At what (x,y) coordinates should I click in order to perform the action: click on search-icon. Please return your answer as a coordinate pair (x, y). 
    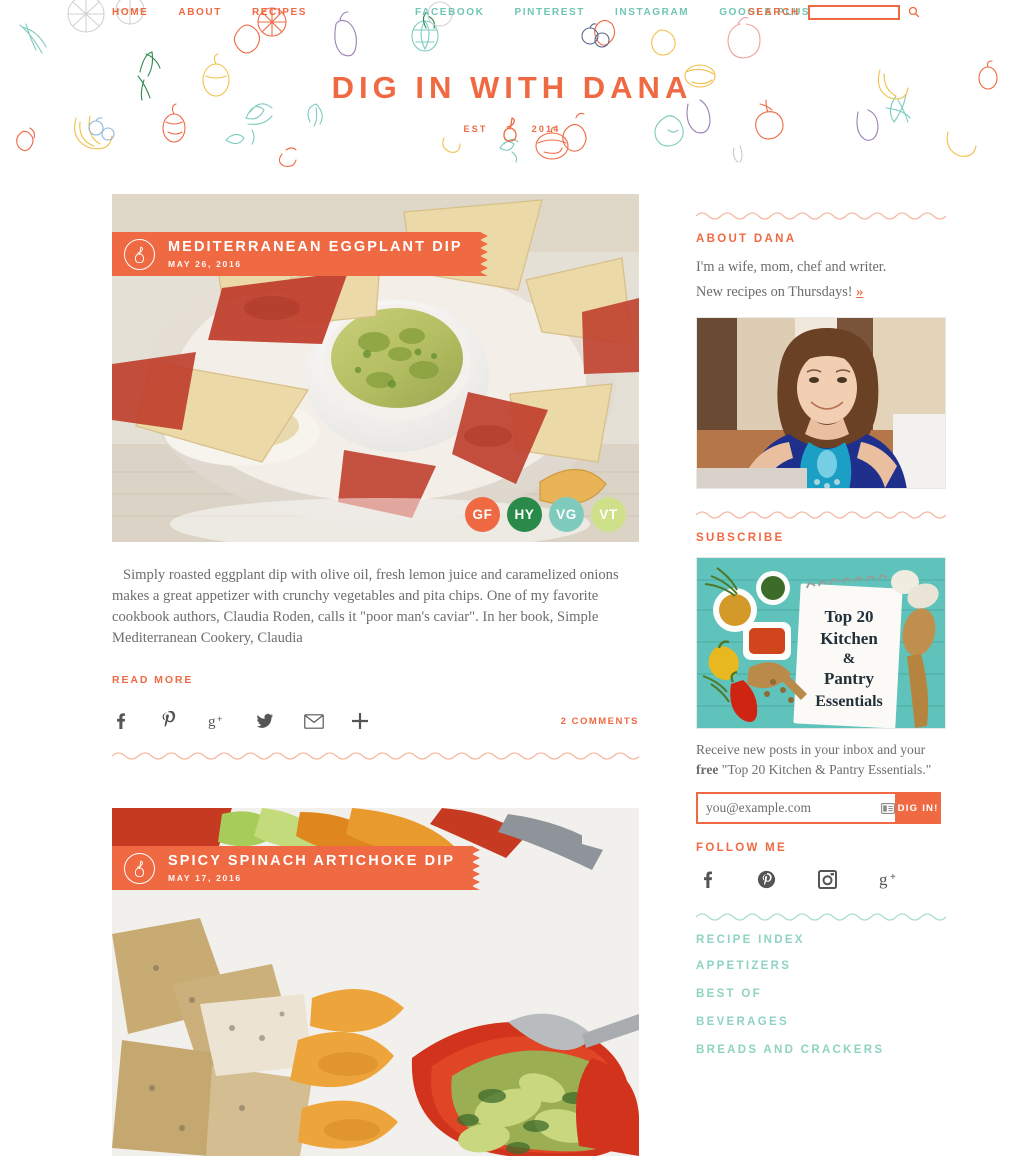
    Looking at the image, I should click on (914, 13).